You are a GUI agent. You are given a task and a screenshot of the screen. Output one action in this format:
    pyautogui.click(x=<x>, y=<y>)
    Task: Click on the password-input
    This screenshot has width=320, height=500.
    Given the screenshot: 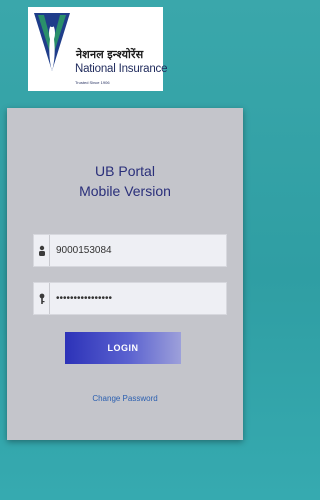 What is the action you would take?
    pyautogui.click(x=138, y=298)
    